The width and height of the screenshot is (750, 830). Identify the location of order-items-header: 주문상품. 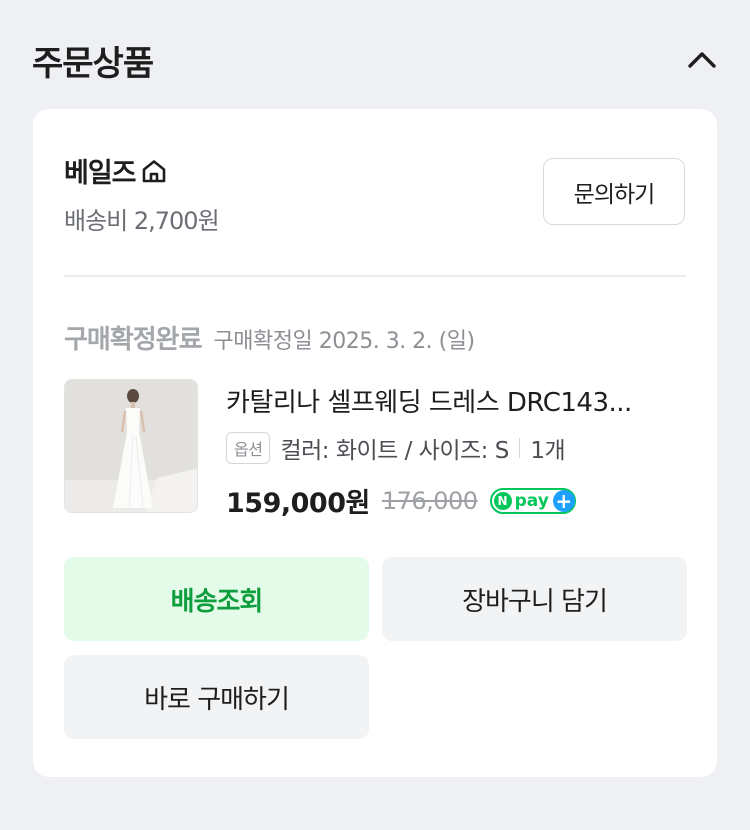
(377, 60).